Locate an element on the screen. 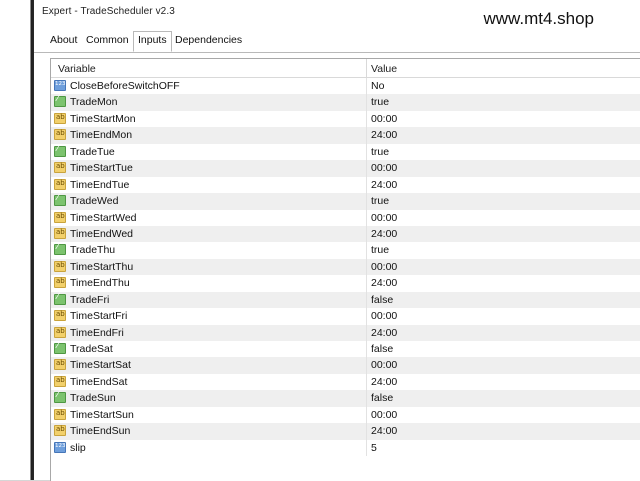 The height and width of the screenshot is (481, 640). table-row: TimeEndSat 24:00 is located at coordinates (345, 382).